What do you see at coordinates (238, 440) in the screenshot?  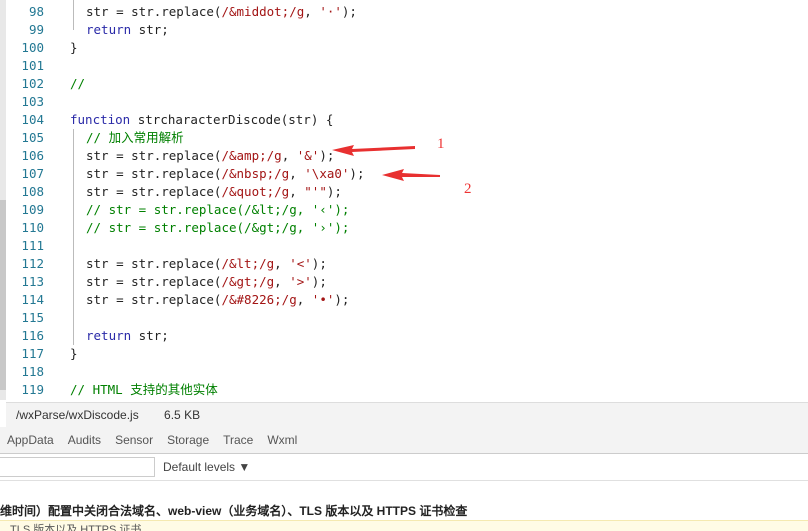 I see `tab-trace: Trace` at bounding box center [238, 440].